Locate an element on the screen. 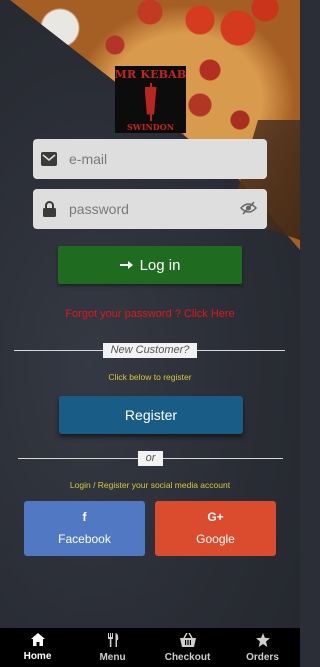 Image resolution: width=320 pixels, height=667 pixels. forgot-password-link: Forgot your password ? Click Here is located at coordinates (150, 314).